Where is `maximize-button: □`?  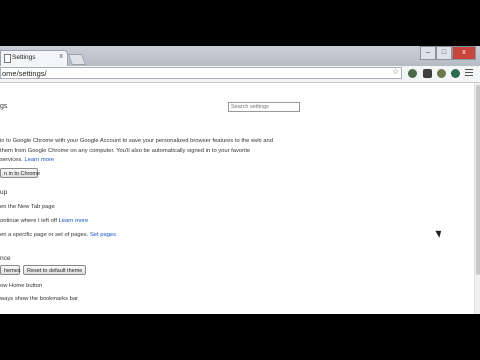
maximize-button: □ is located at coordinates (444, 53).